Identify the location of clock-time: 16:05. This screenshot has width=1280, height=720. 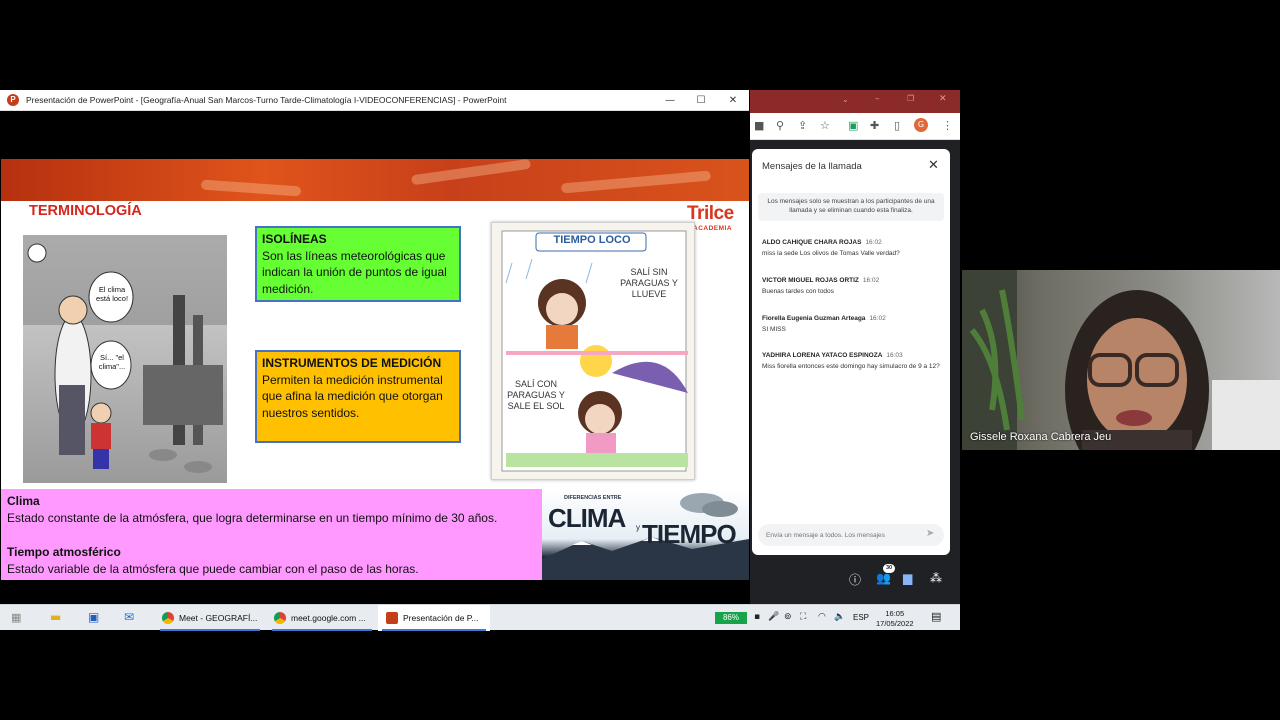
(895, 613).